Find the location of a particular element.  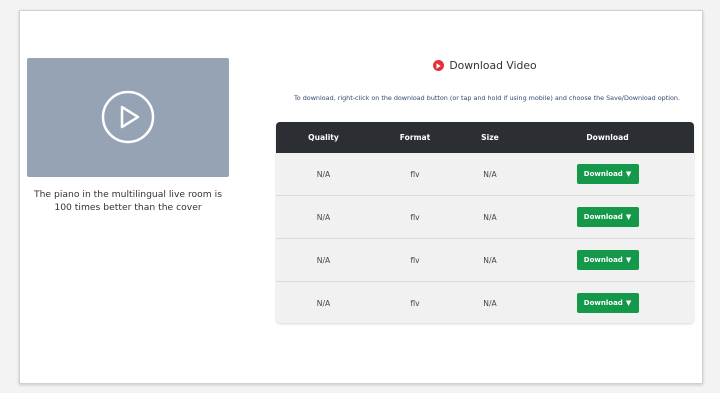

column-header-format: Format is located at coordinates (415, 137).